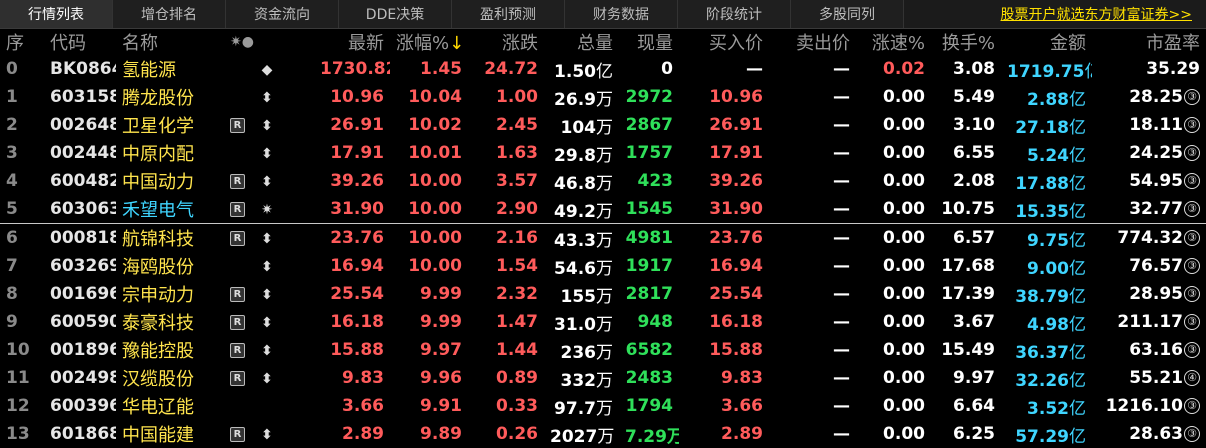 The image size is (1206, 448). Describe the element at coordinates (1149, 181) in the screenshot. I see `pe-ratio: 54.95 ③` at that location.